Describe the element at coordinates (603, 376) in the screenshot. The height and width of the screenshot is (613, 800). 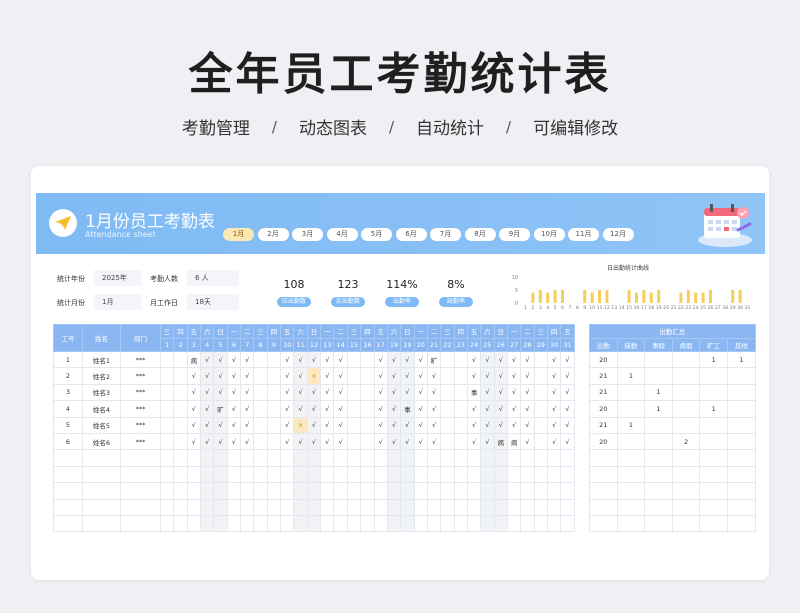
I see `summary-cell: 21` at that location.